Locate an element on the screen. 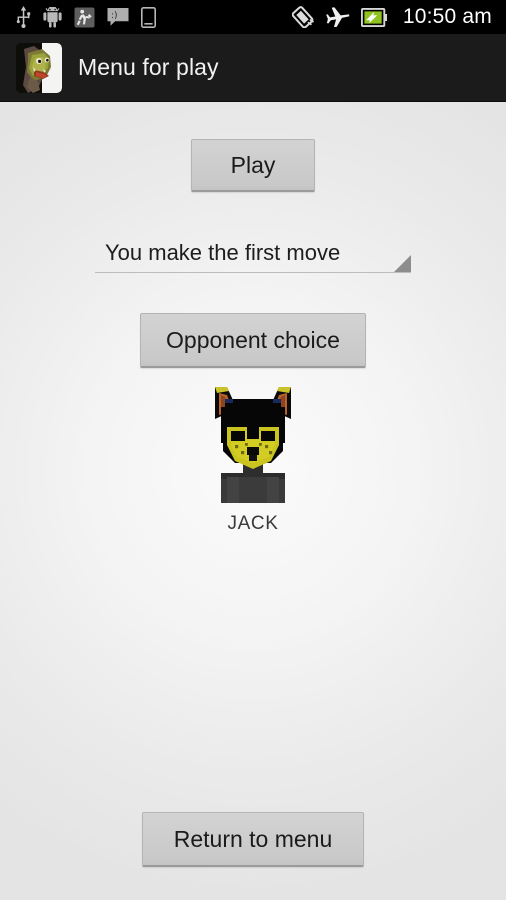 The width and height of the screenshot is (506, 900). opponent-avatar-image is located at coordinates (253, 445).